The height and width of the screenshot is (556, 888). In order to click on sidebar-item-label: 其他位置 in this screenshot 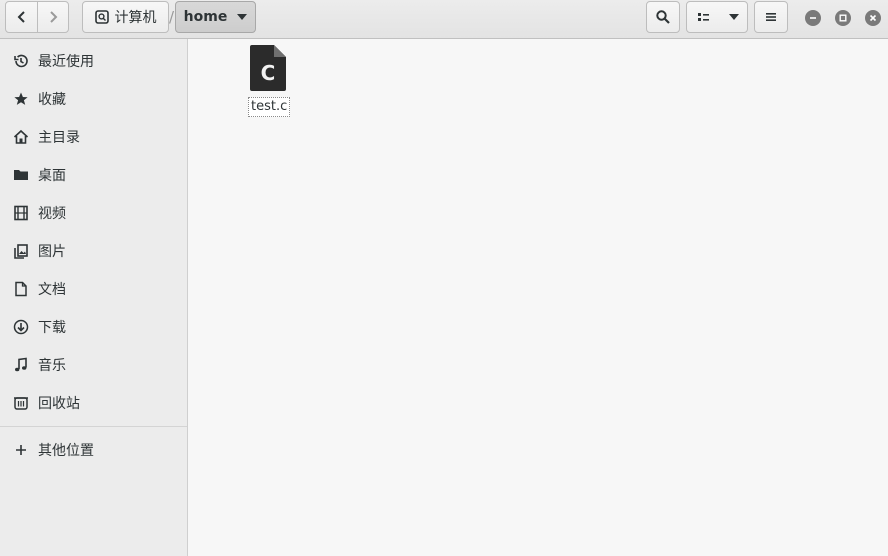, I will do `click(66, 451)`.